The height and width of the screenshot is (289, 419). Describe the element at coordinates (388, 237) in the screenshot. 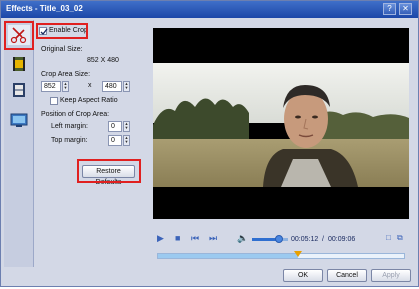

I see `snapshot-icon: □` at that location.